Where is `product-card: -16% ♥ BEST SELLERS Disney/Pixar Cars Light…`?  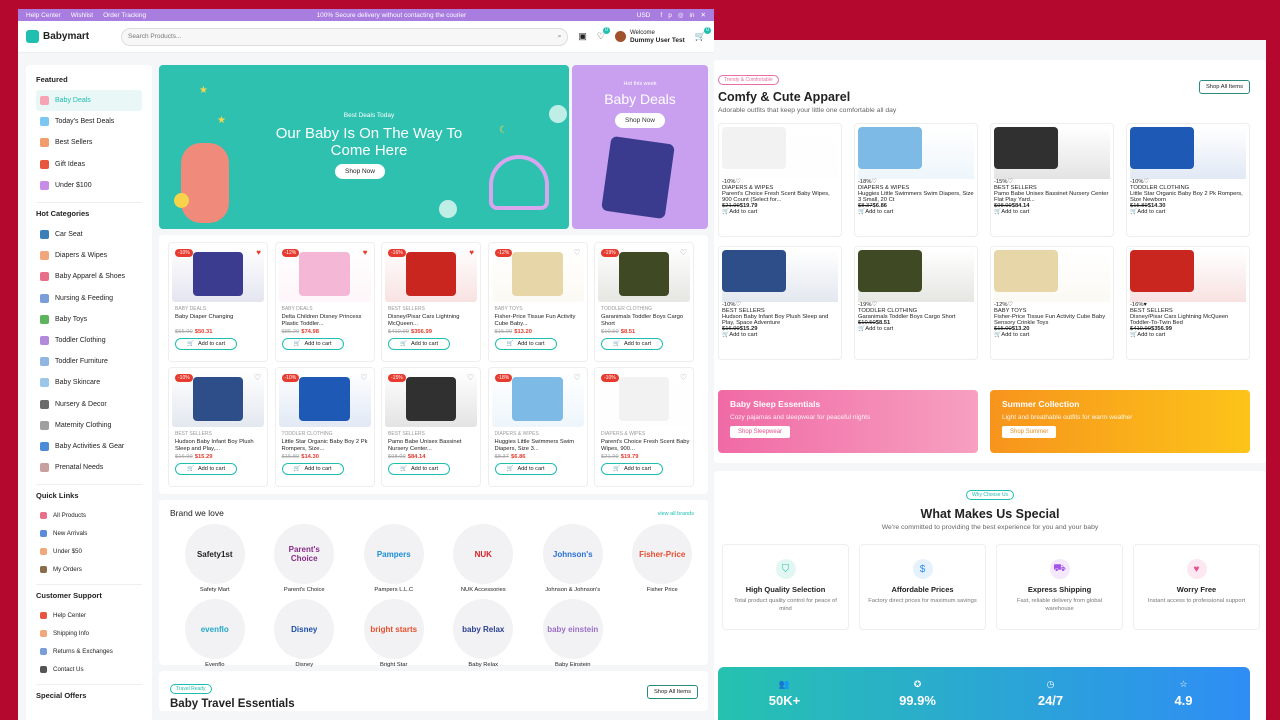
product-card: -16% ♥ BEST SELLERS Disney/Pixar Cars Light… is located at coordinates (431, 302).